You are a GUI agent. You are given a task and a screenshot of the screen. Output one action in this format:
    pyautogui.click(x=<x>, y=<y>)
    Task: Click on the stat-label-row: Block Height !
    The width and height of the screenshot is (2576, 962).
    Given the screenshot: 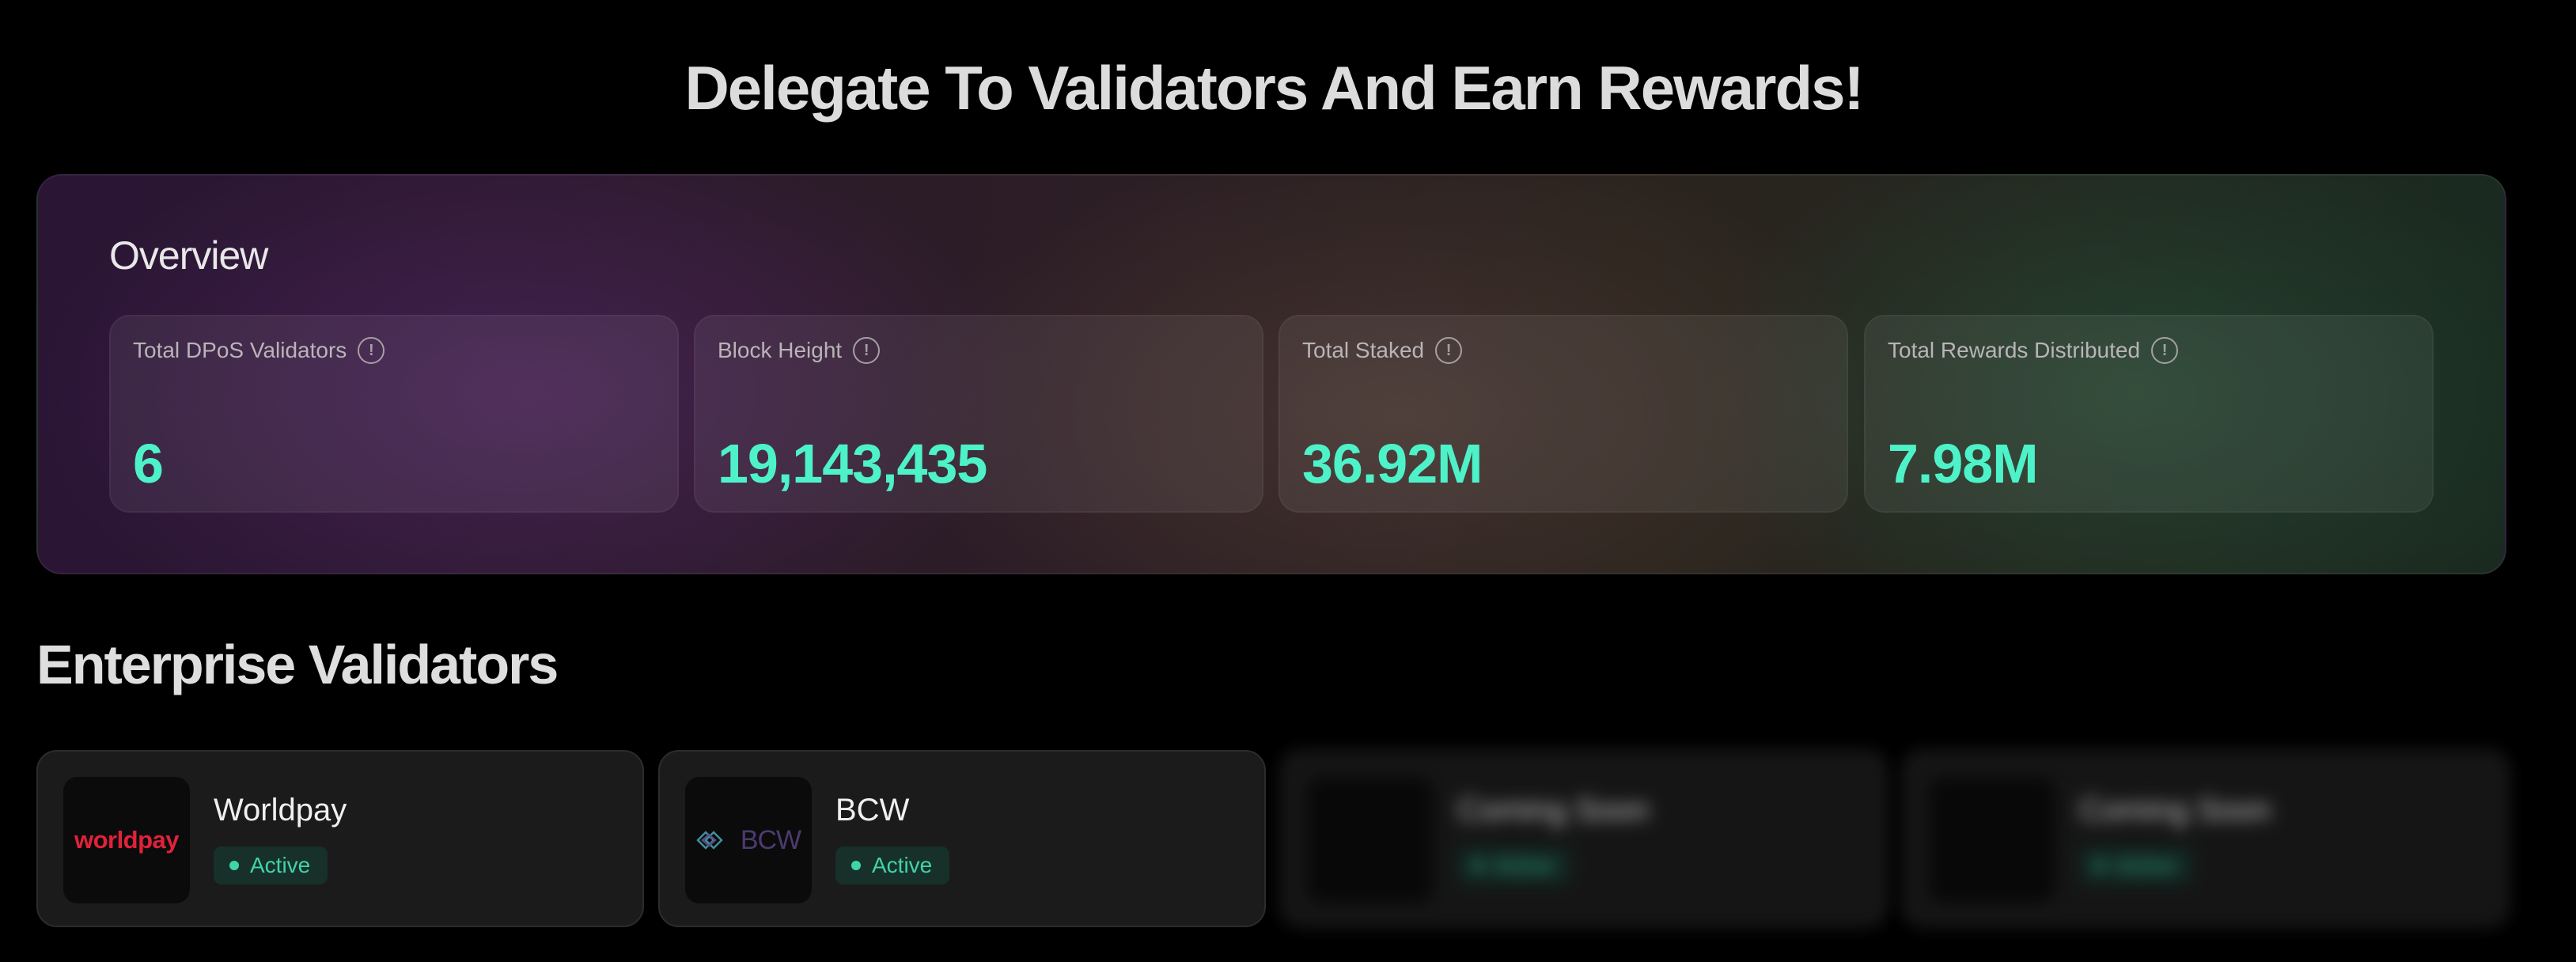 What is the action you would take?
    pyautogui.click(x=799, y=350)
    